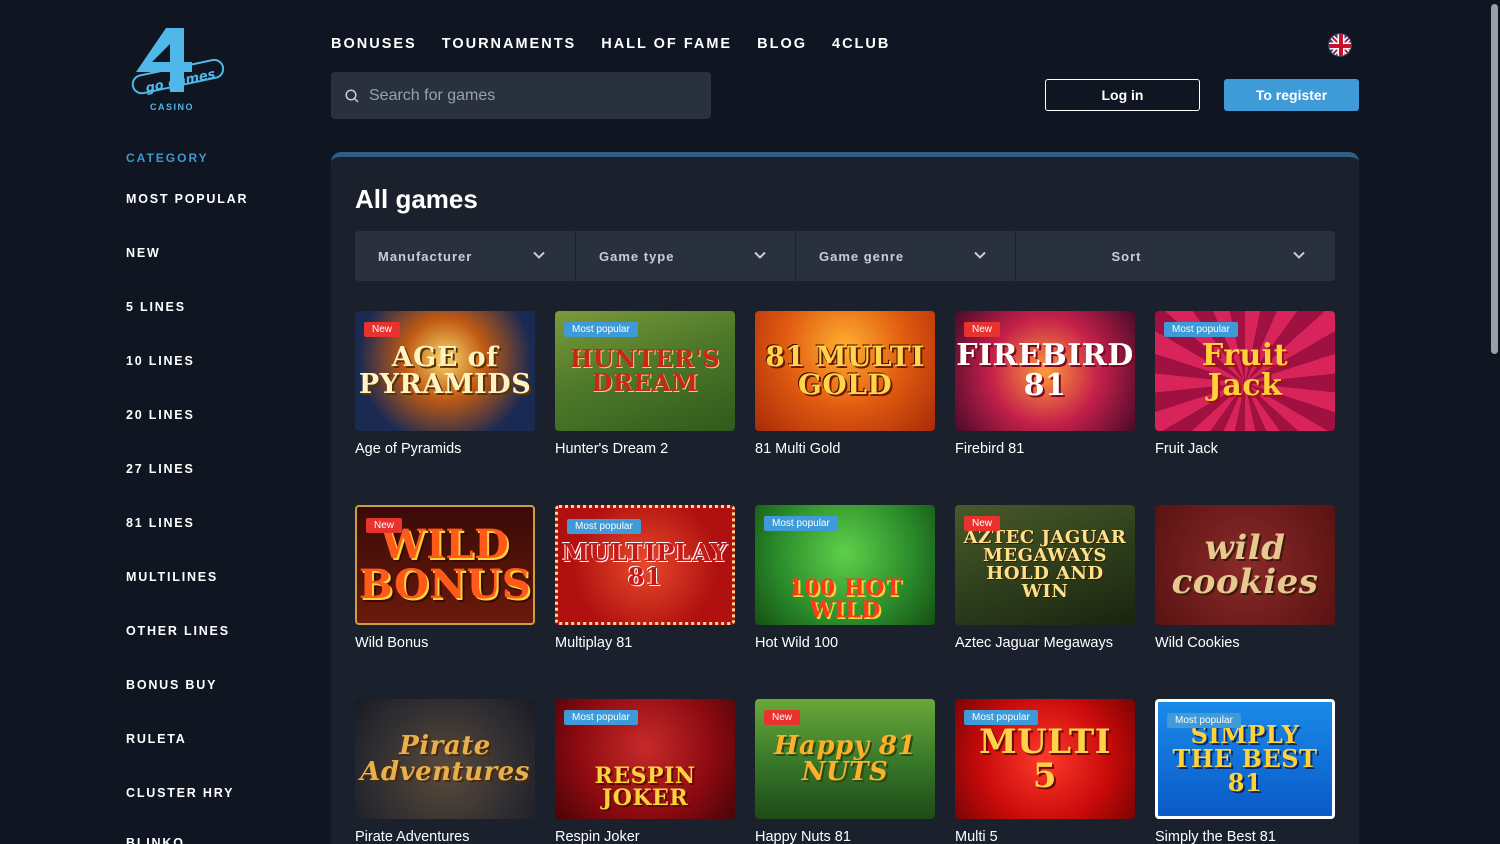 Image resolution: width=1500 pixels, height=844 pixels. I want to click on game-card: MULTI 5 Most popular Multi 5, so click(1045, 771).